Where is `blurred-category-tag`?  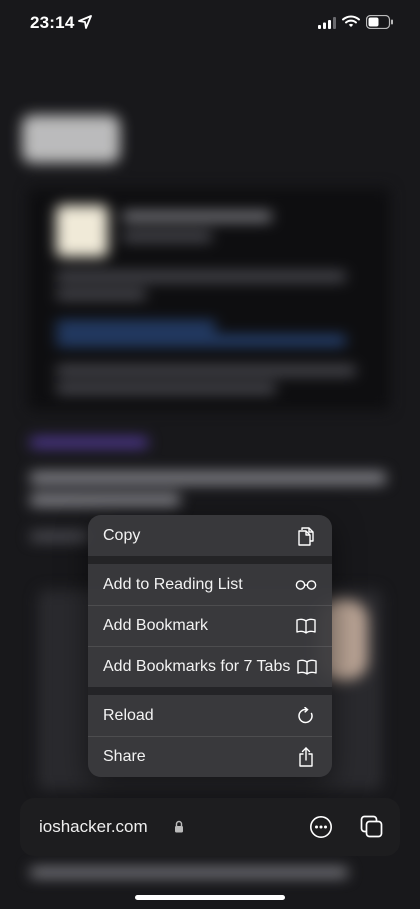 blurred-category-tag is located at coordinates (89, 442).